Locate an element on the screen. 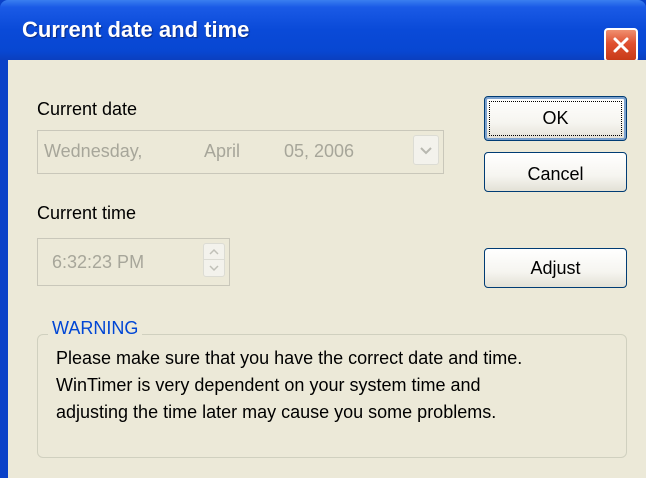 This screenshot has width=646, height=478. spinner-down-icon is located at coordinates (214, 268).